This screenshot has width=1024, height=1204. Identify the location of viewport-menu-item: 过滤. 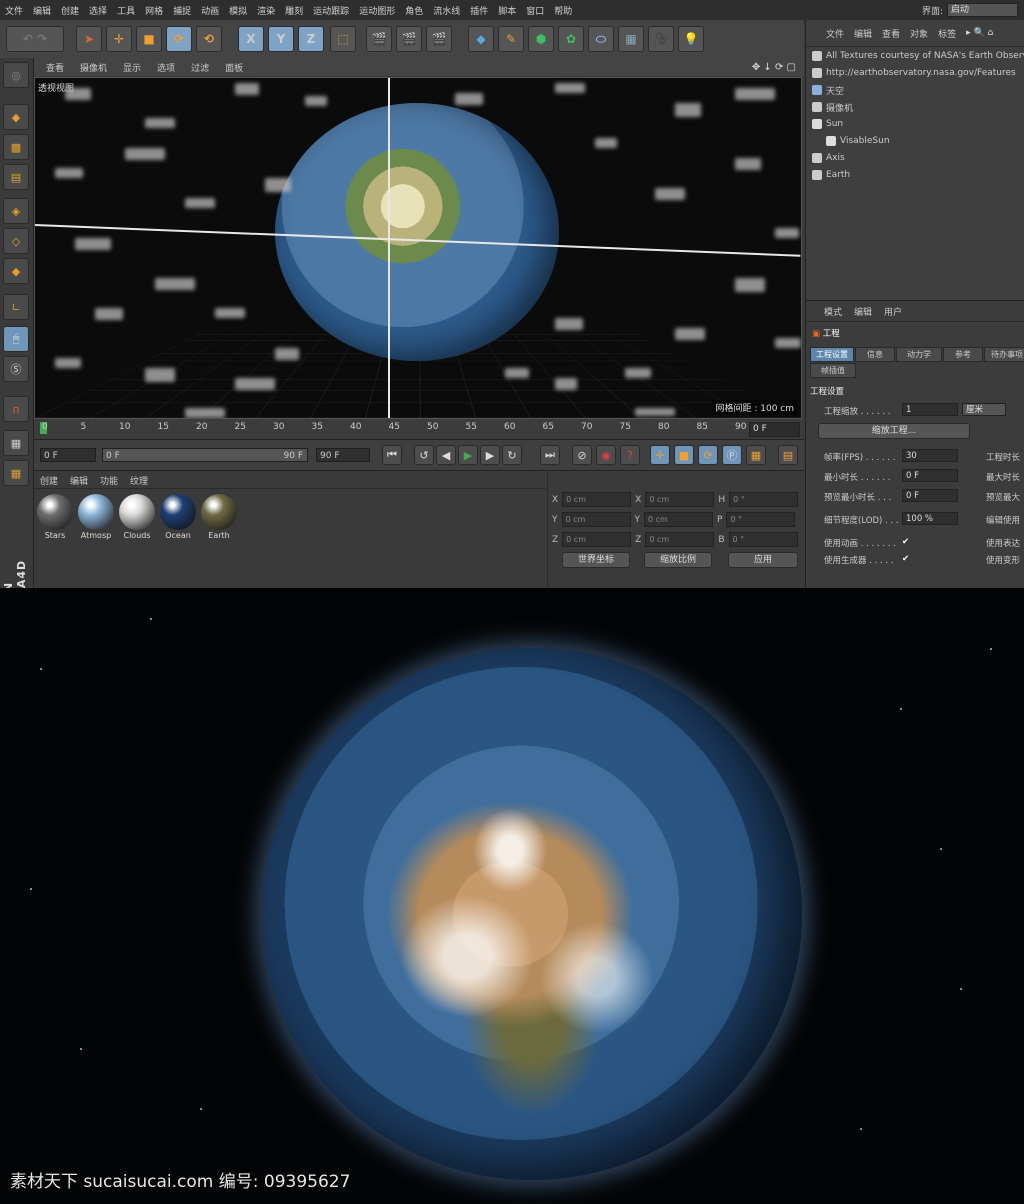
(200, 67).